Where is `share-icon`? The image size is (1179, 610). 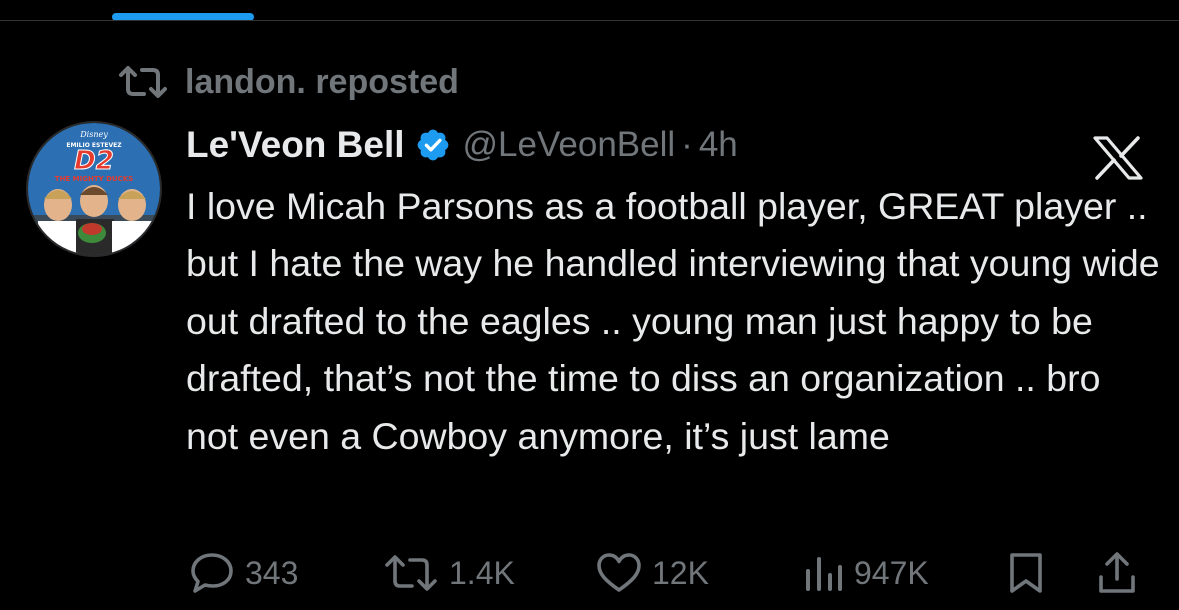
share-icon is located at coordinates (1117, 572).